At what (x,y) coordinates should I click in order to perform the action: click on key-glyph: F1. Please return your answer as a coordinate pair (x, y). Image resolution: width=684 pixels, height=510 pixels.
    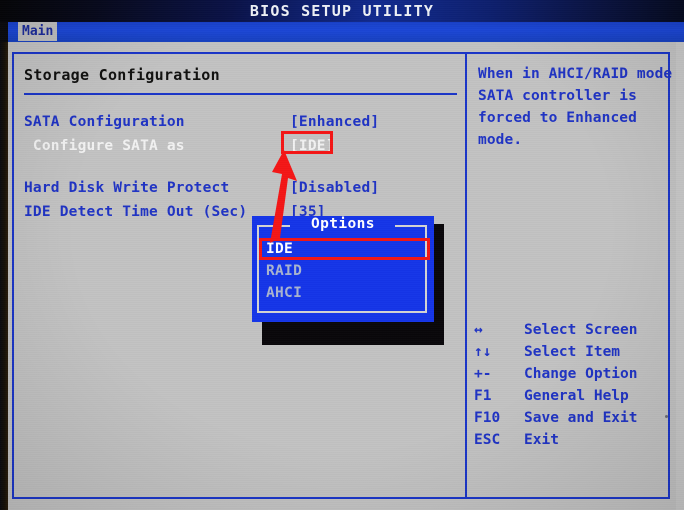
    Looking at the image, I should click on (483, 396).